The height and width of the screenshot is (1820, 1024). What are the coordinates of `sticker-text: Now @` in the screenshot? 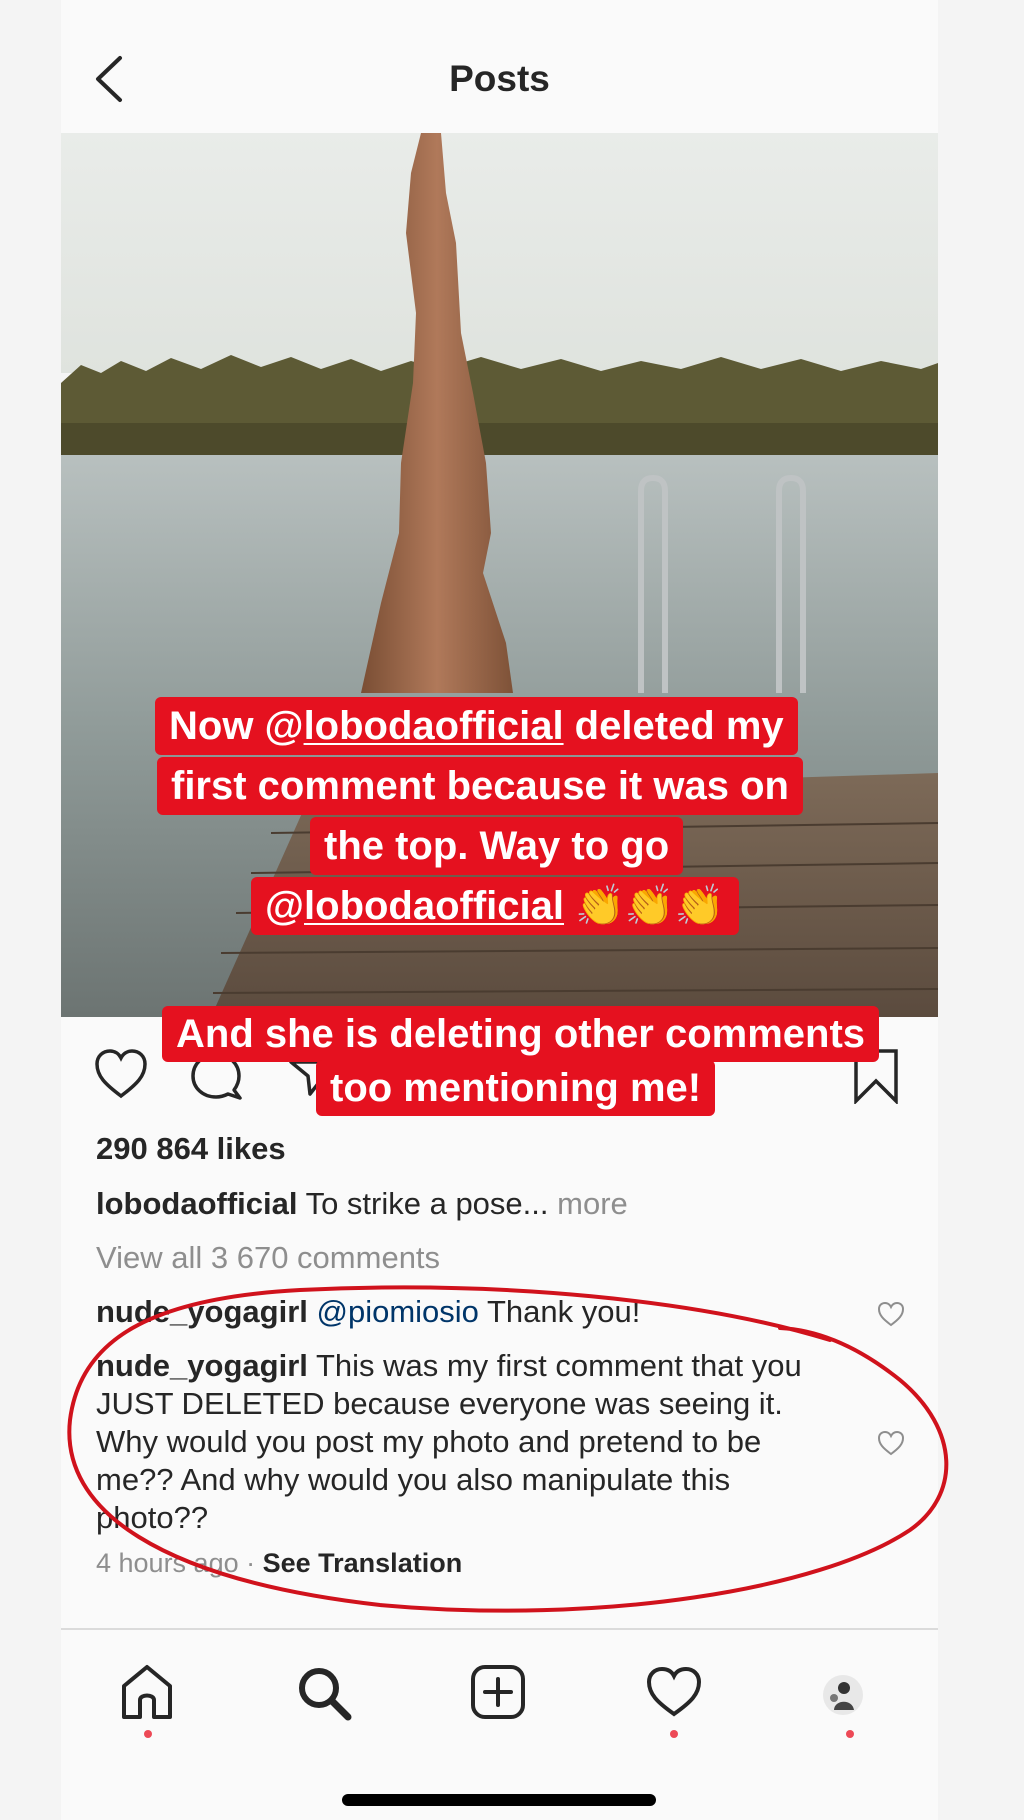 It's located at (236, 726).